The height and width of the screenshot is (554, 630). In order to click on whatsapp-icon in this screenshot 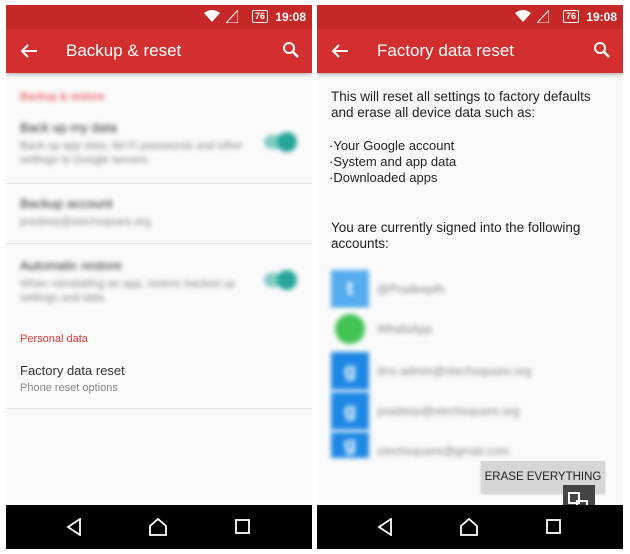, I will do `click(350, 329)`.